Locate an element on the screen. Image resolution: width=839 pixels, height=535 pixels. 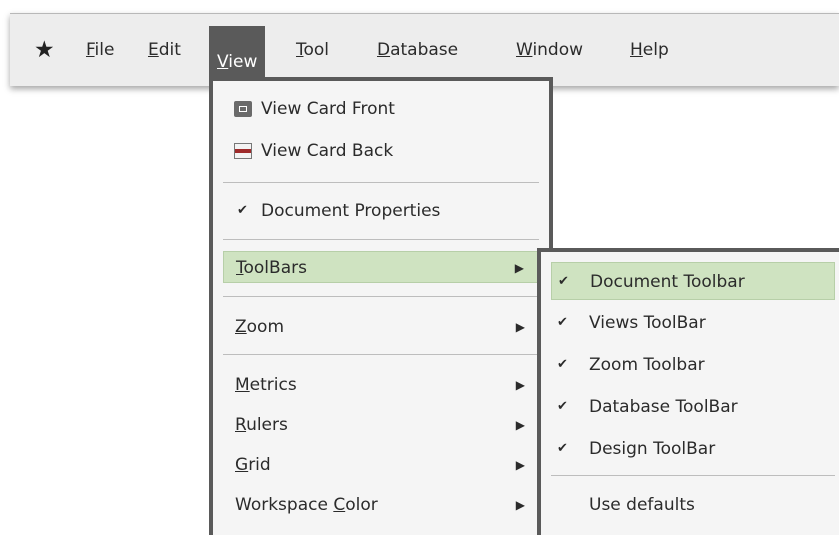
submenu-item-database-toolbar: ✔ Database ToolBar is located at coordinates (693, 407).